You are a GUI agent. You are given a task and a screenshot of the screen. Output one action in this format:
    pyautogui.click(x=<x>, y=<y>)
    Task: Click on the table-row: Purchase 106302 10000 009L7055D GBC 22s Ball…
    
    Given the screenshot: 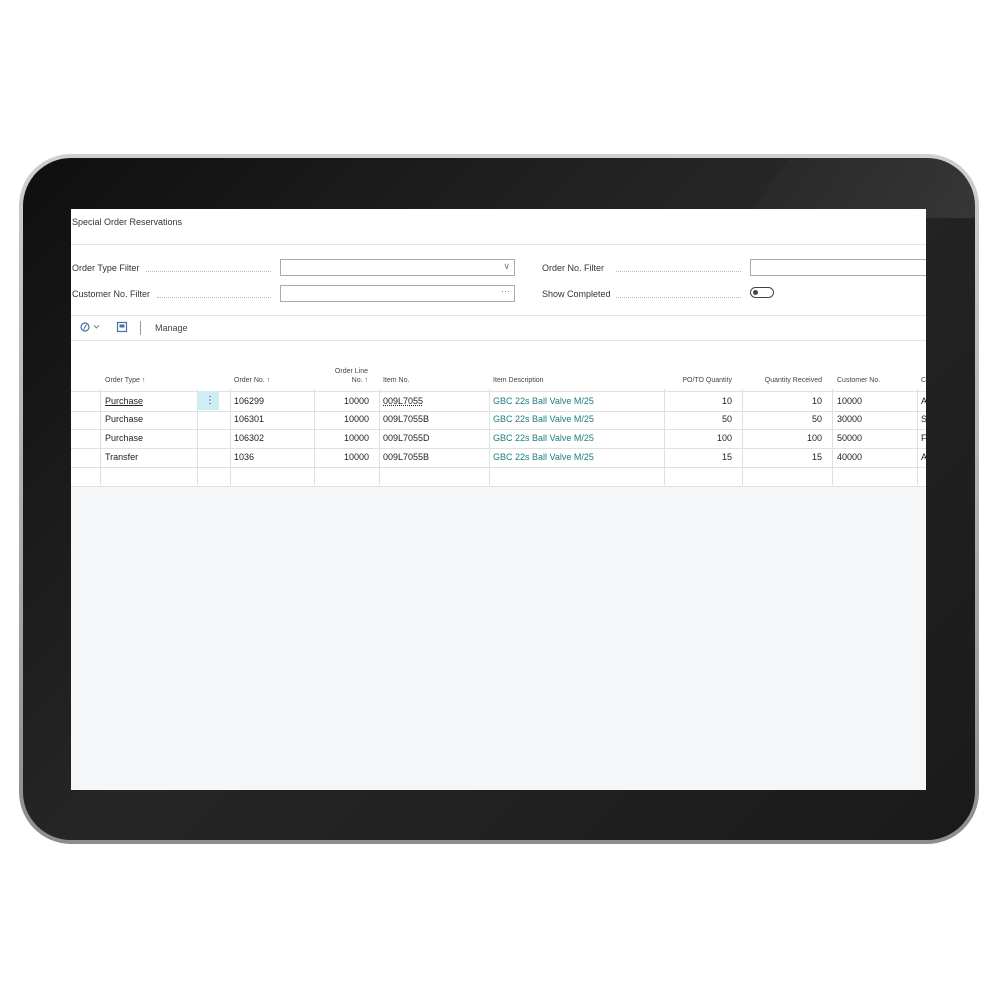 What is the action you would take?
    pyautogui.click(x=498, y=439)
    